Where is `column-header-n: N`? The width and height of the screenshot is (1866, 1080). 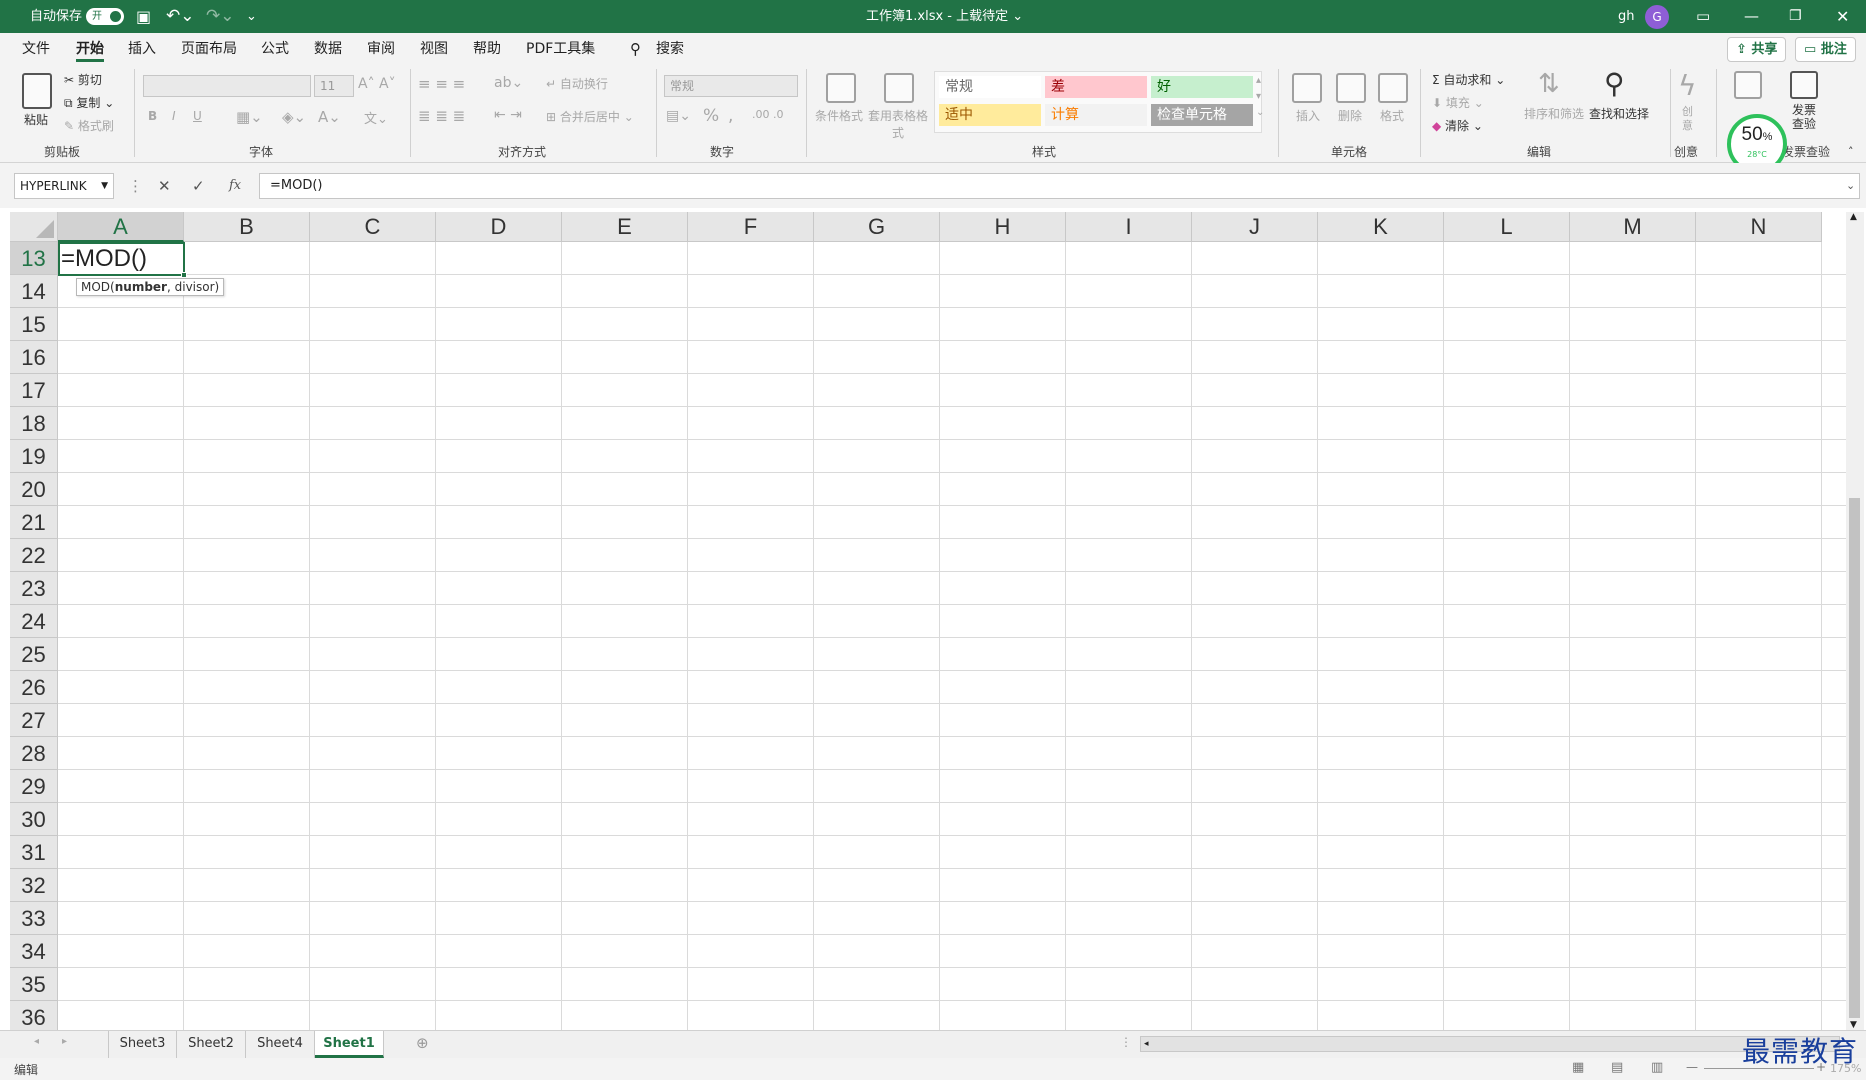 column-header-n: N is located at coordinates (1759, 227).